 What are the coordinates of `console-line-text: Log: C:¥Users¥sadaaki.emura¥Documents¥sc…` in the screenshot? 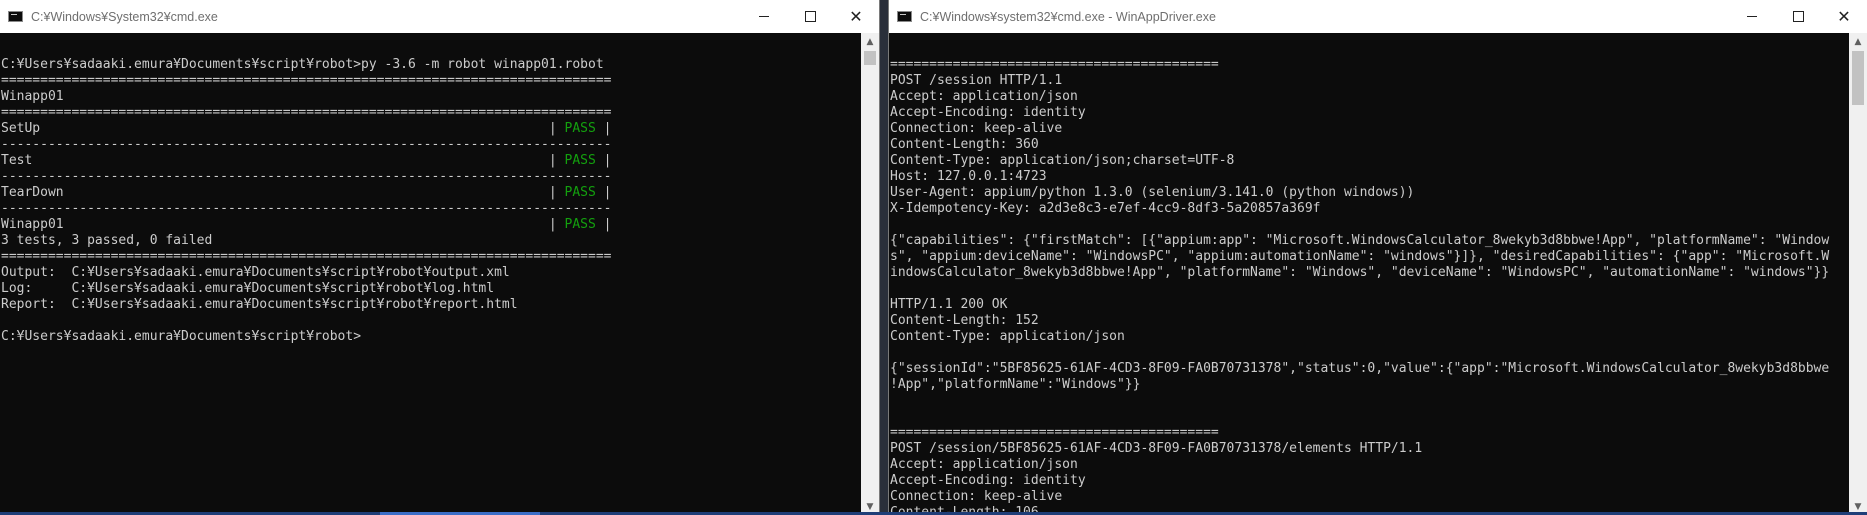 It's located at (248, 288).